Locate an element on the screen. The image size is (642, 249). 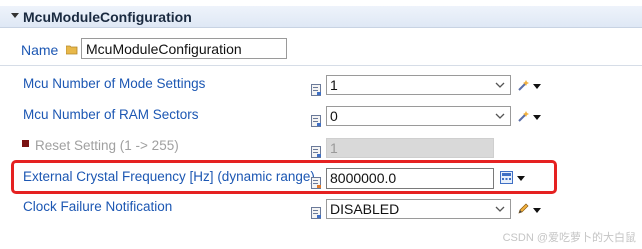
mode-settings-label: Mcu Number of Mode Settings is located at coordinates (114, 83).